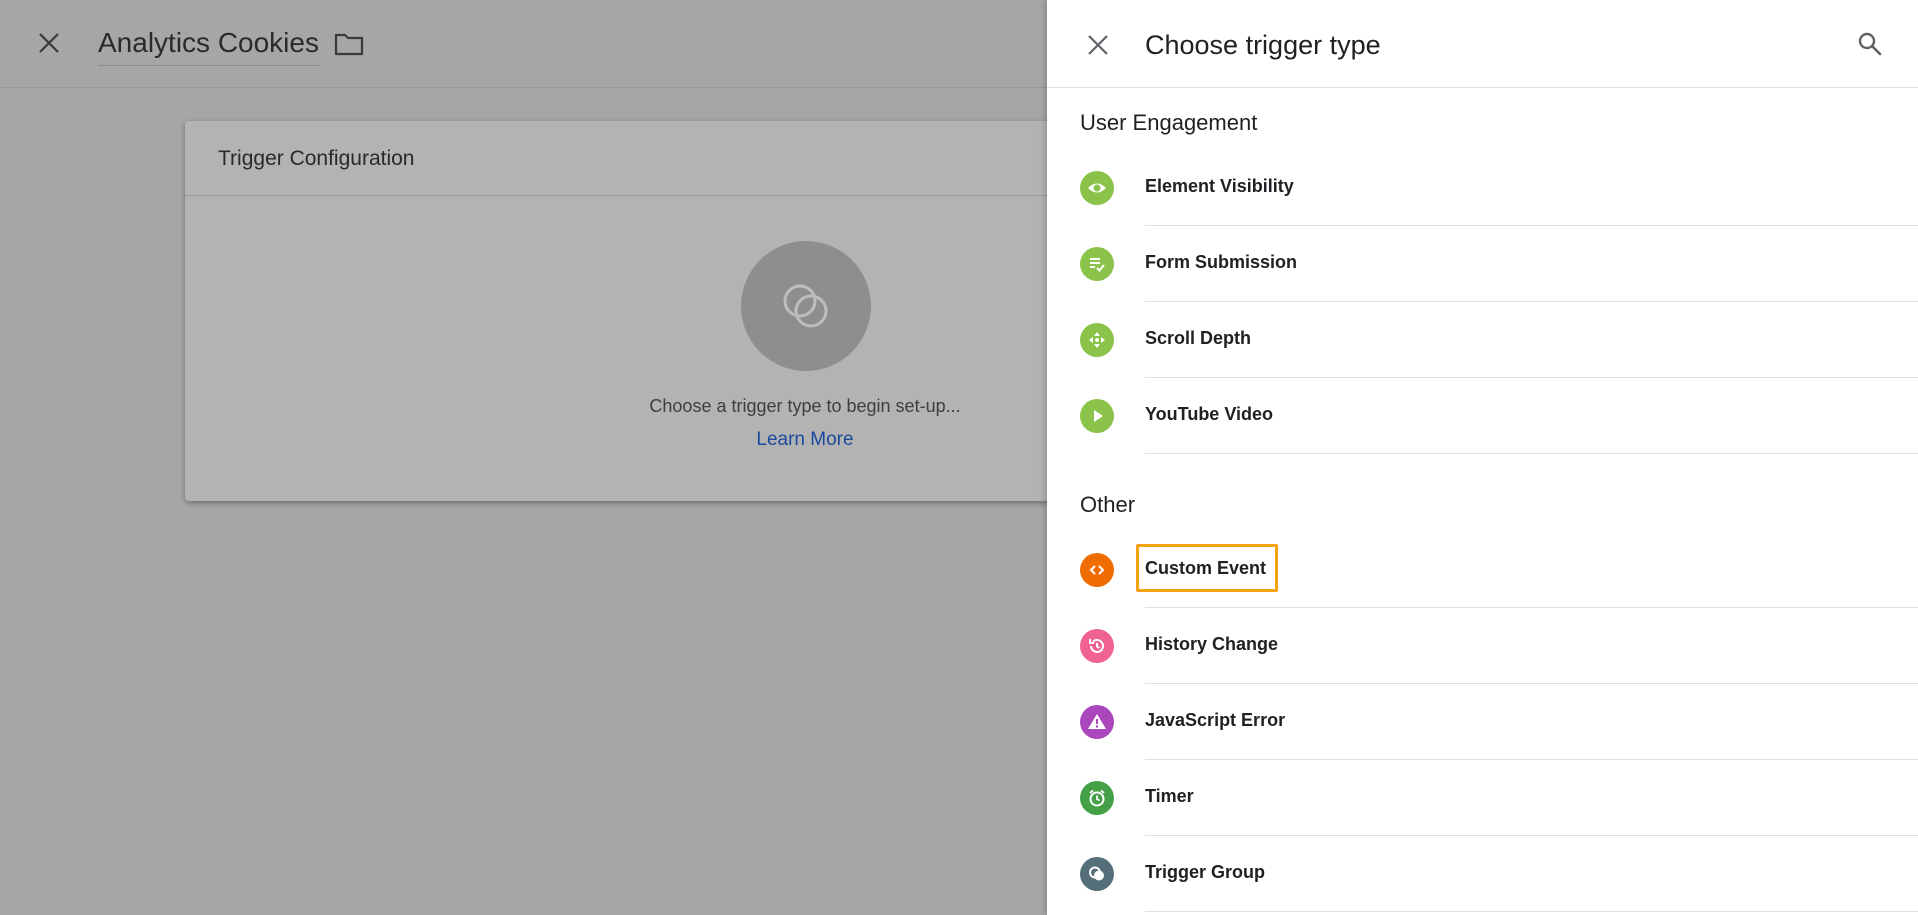  I want to click on close-icon, so click(49, 43).